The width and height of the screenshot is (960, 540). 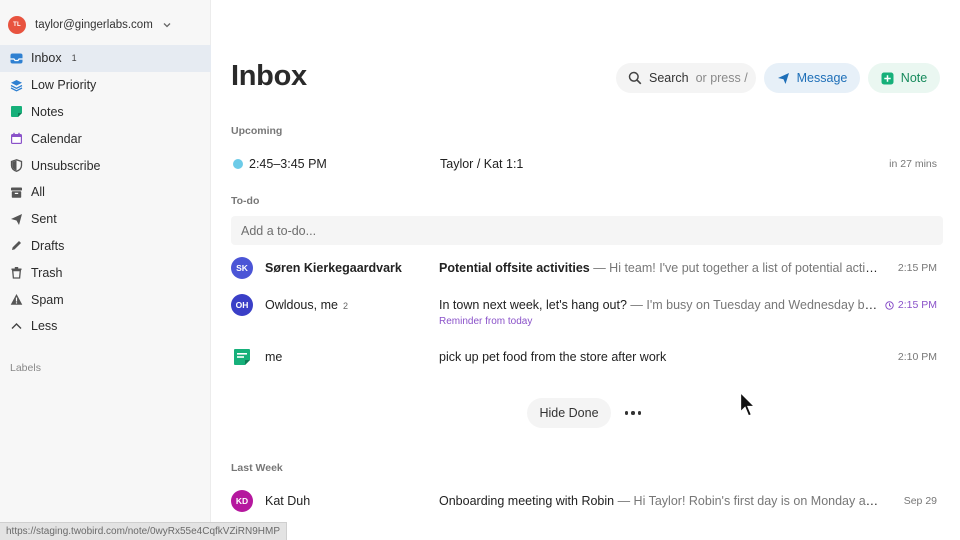 I want to click on search-button: Search or press /, so click(x=686, y=78).